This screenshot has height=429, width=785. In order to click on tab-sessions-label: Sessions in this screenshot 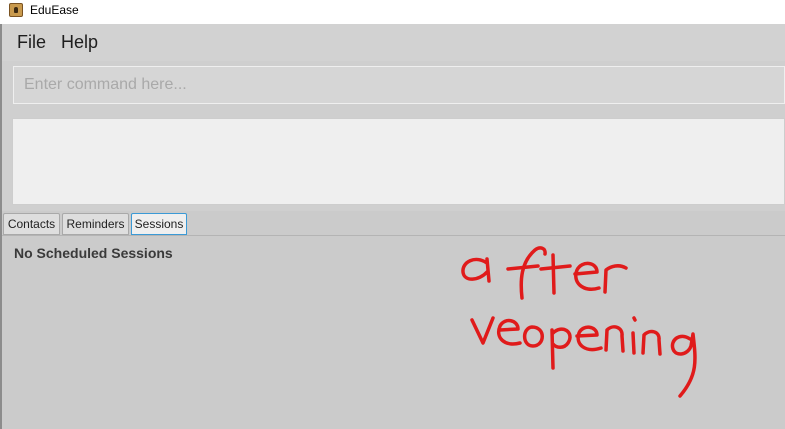, I will do `click(159, 224)`.